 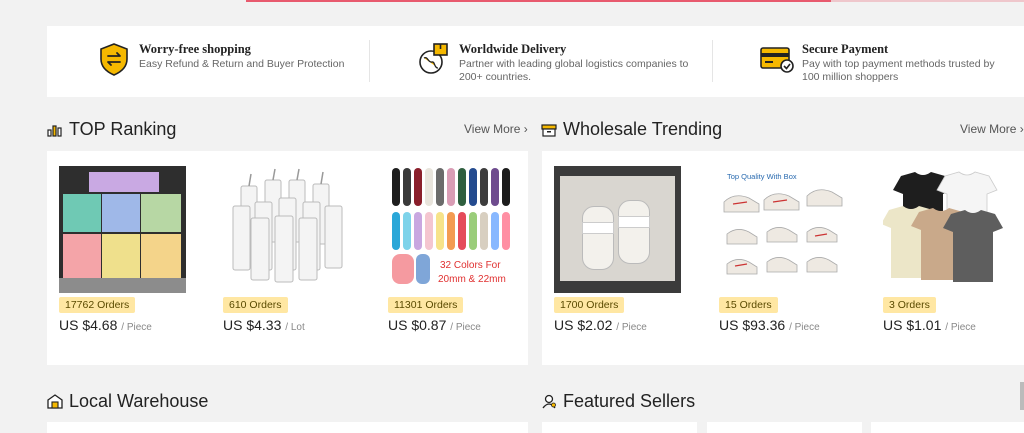 I want to click on price-value: US $1.01, so click(x=912, y=325).